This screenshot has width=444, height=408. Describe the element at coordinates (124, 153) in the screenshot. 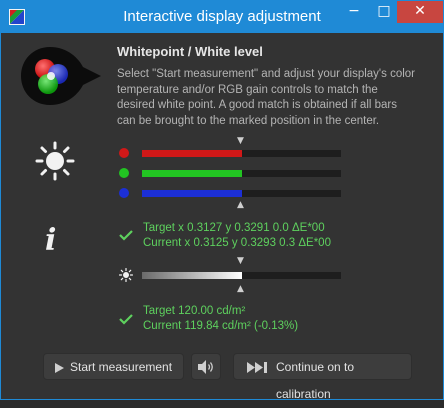

I see `red-dot` at that location.